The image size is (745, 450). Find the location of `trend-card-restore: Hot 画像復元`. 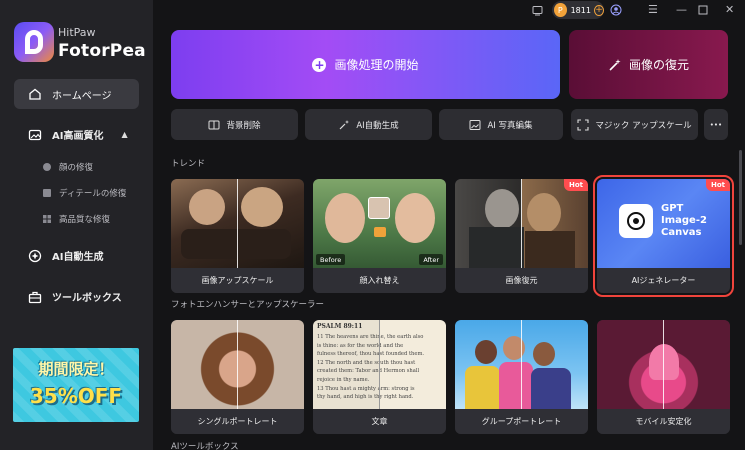

trend-card-restore: Hot 画像復元 is located at coordinates (521, 236).